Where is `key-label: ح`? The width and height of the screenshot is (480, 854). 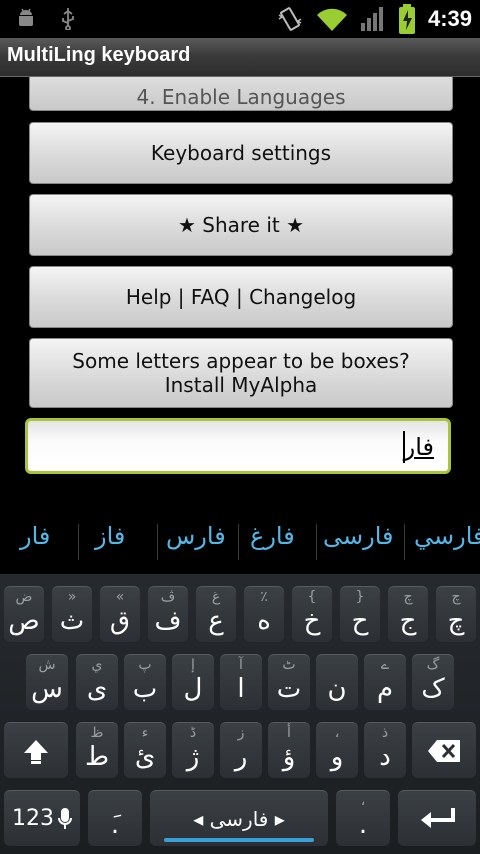
key-label: ح is located at coordinates (360, 621).